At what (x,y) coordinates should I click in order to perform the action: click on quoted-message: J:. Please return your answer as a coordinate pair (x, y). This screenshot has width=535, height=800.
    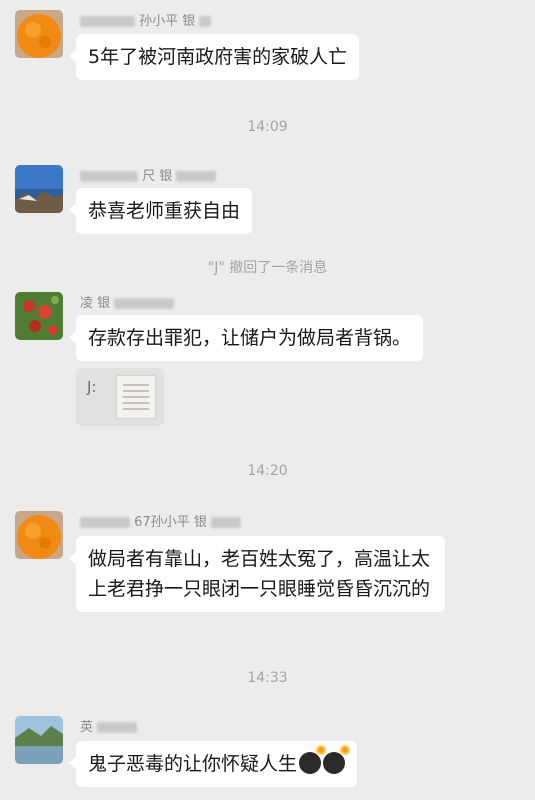
    Looking at the image, I should click on (120, 397).